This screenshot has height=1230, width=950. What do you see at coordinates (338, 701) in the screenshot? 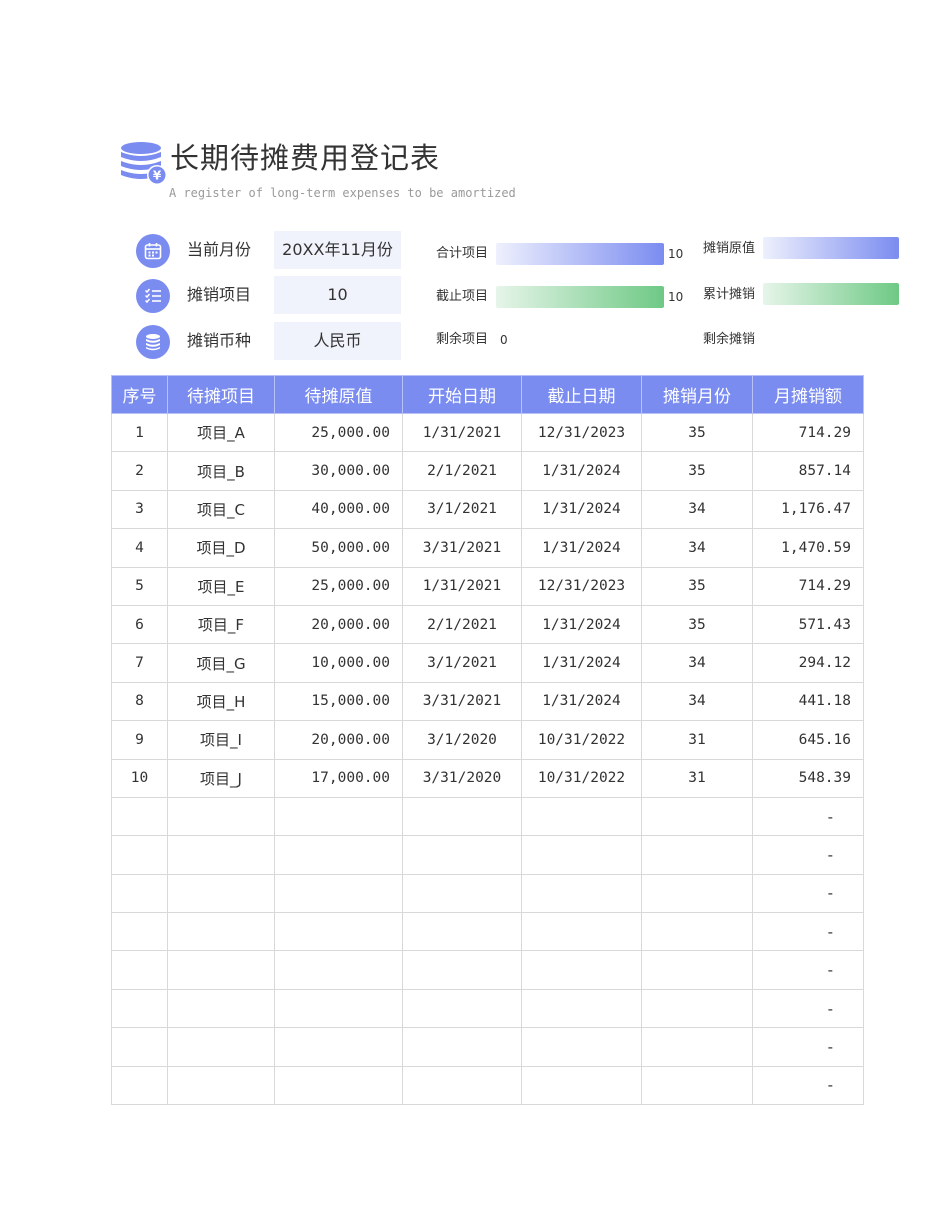
I see `table-cell: 15,000.00` at bounding box center [338, 701].